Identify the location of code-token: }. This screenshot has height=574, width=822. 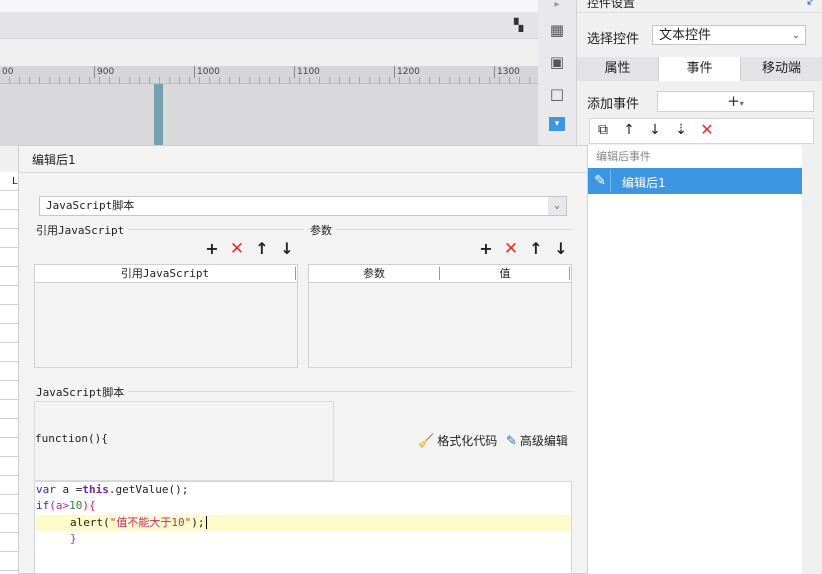
(73, 538).